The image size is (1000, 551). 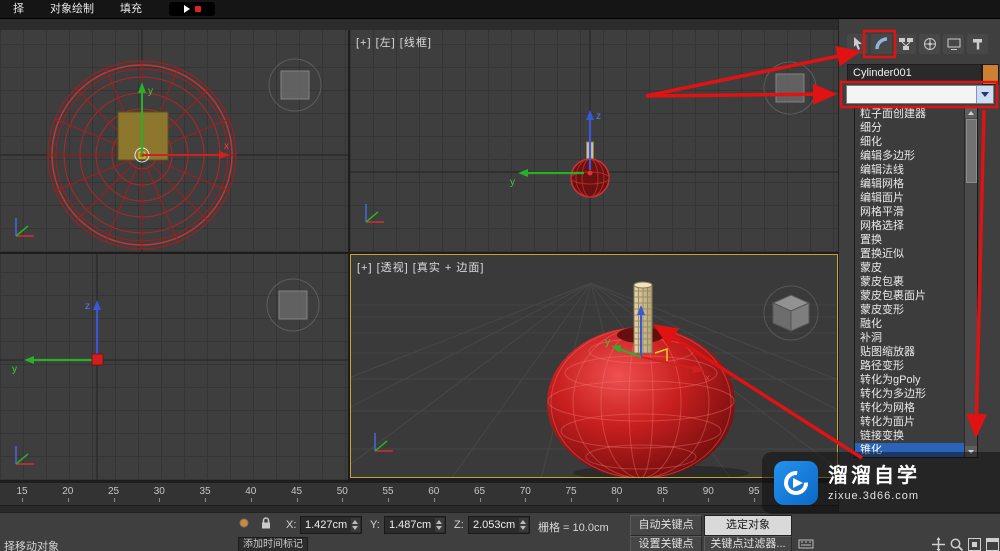 What do you see at coordinates (909, 408) in the screenshot?
I see `modifier-item: 转化为网格` at bounding box center [909, 408].